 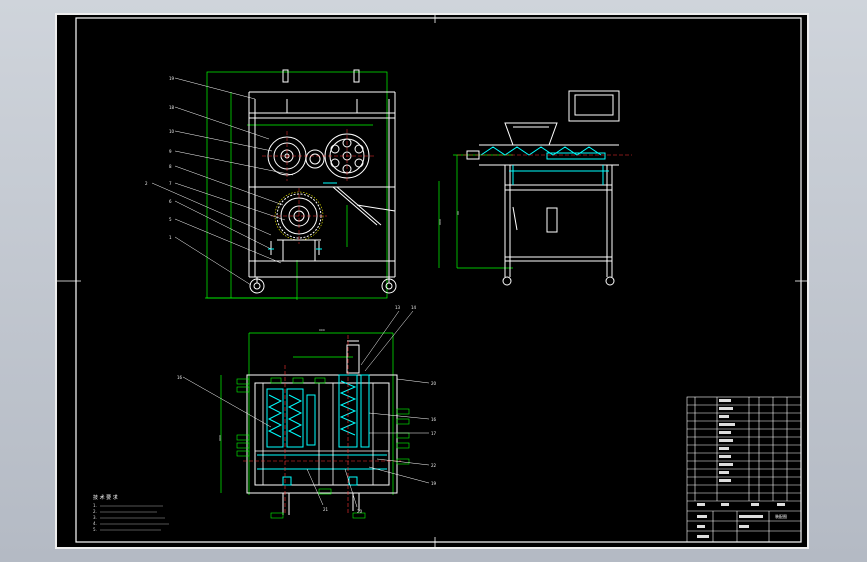 I want to click on svg-text: 9, so click(x=170, y=151).